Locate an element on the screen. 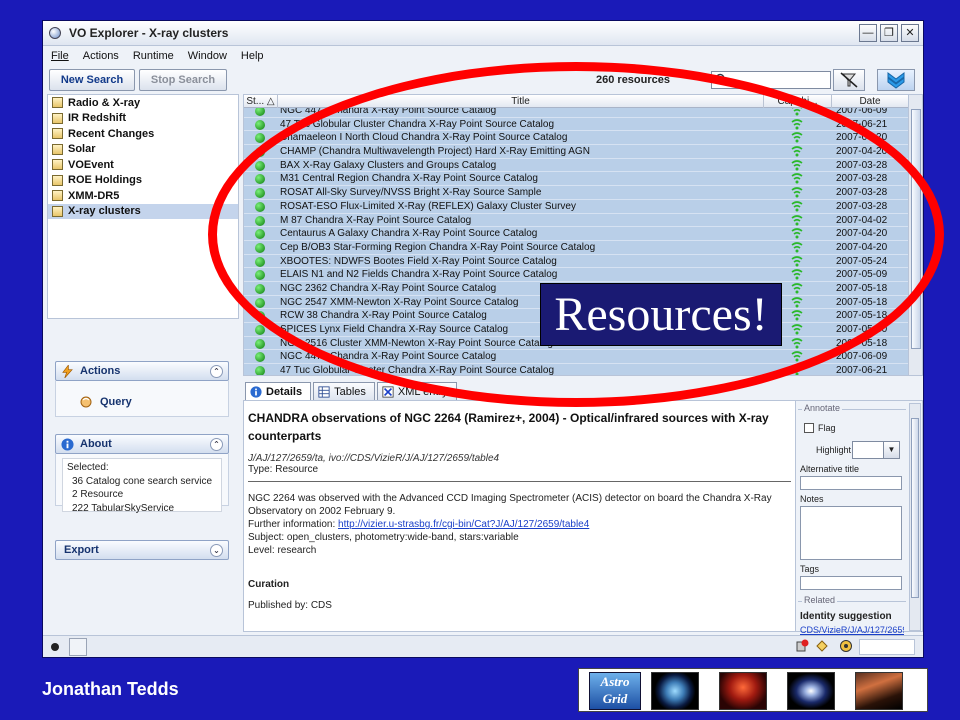  column-title: Title is located at coordinates (521, 101).